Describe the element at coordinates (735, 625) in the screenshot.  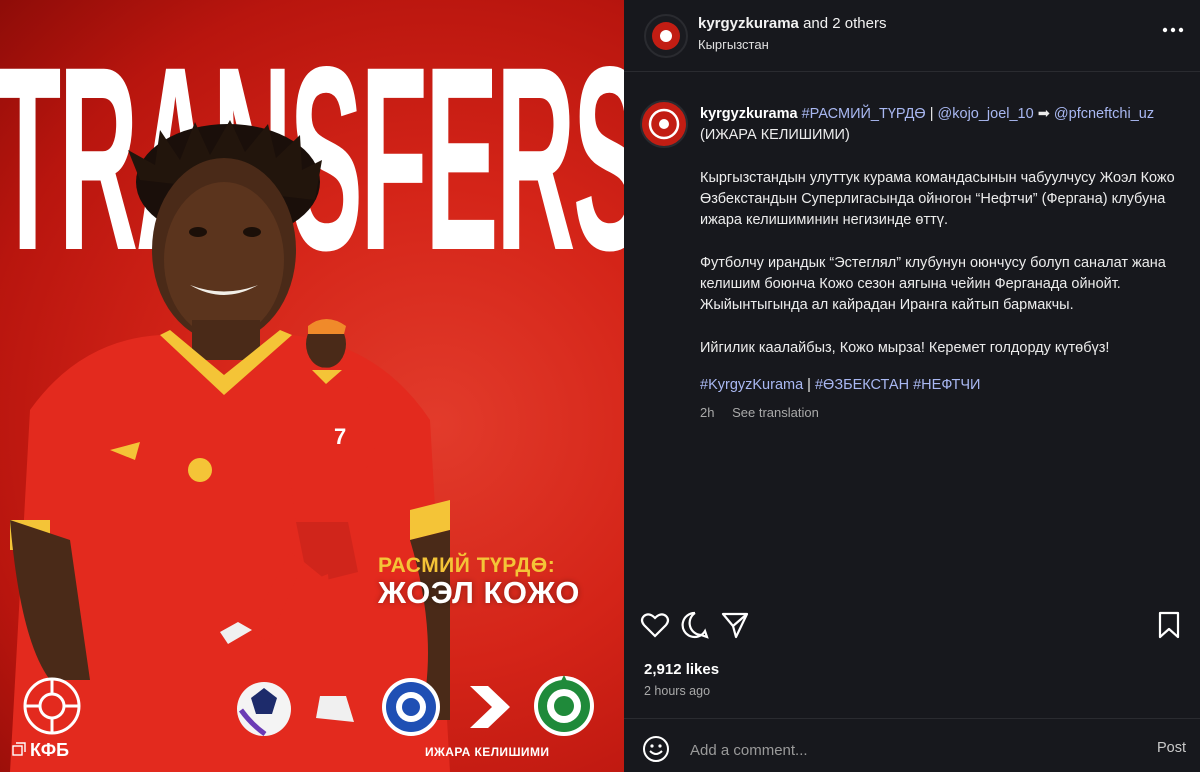
I see `share-icon` at that location.